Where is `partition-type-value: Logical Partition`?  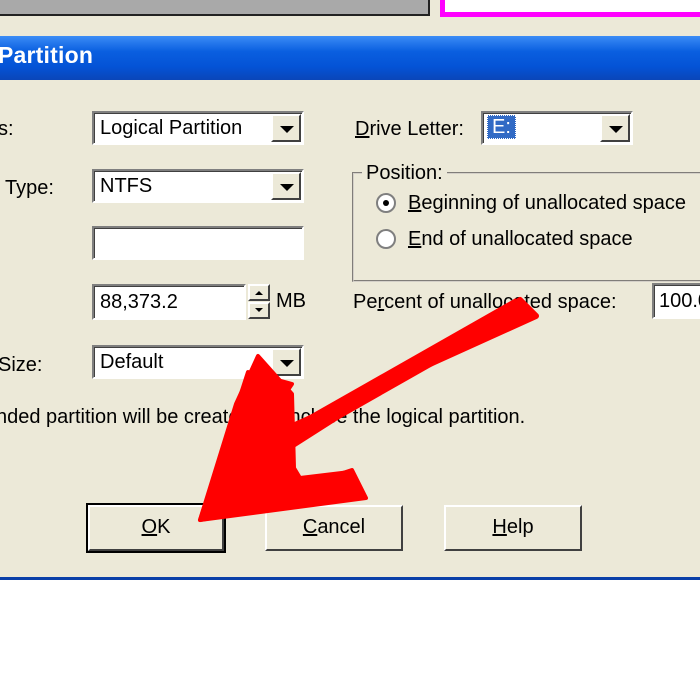
partition-type-value: Logical Partition is located at coordinates (171, 128).